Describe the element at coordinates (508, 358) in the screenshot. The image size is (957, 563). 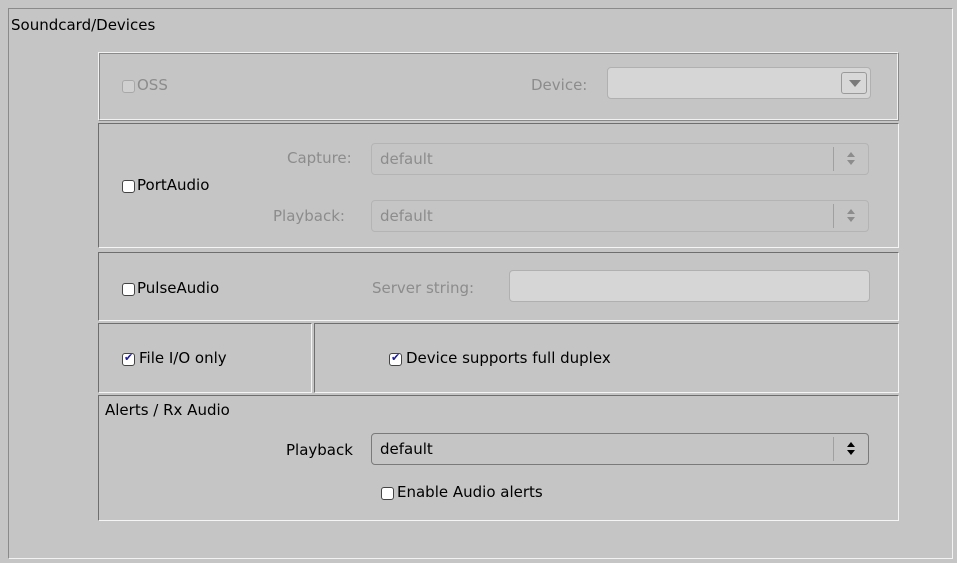
I see `full-duplex-label: Device supports full duplex` at that location.